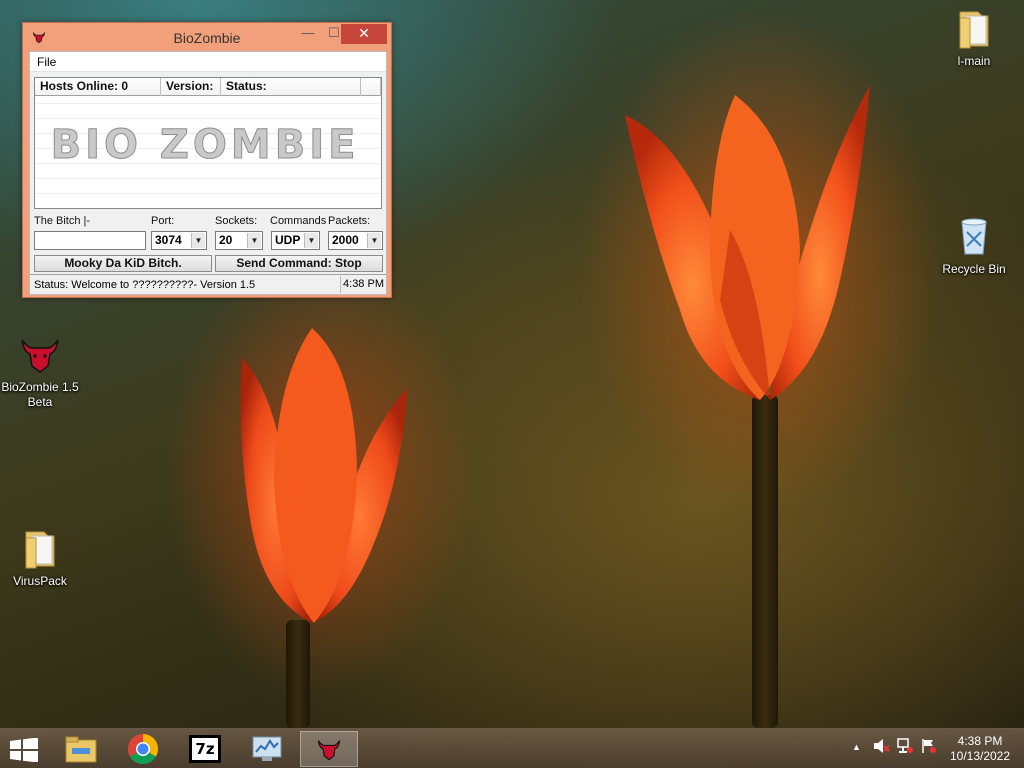 This screenshot has width=1024, height=768. I want to click on mooky-button-label: Mooky Da KiD Bitch., so click(123, 263).